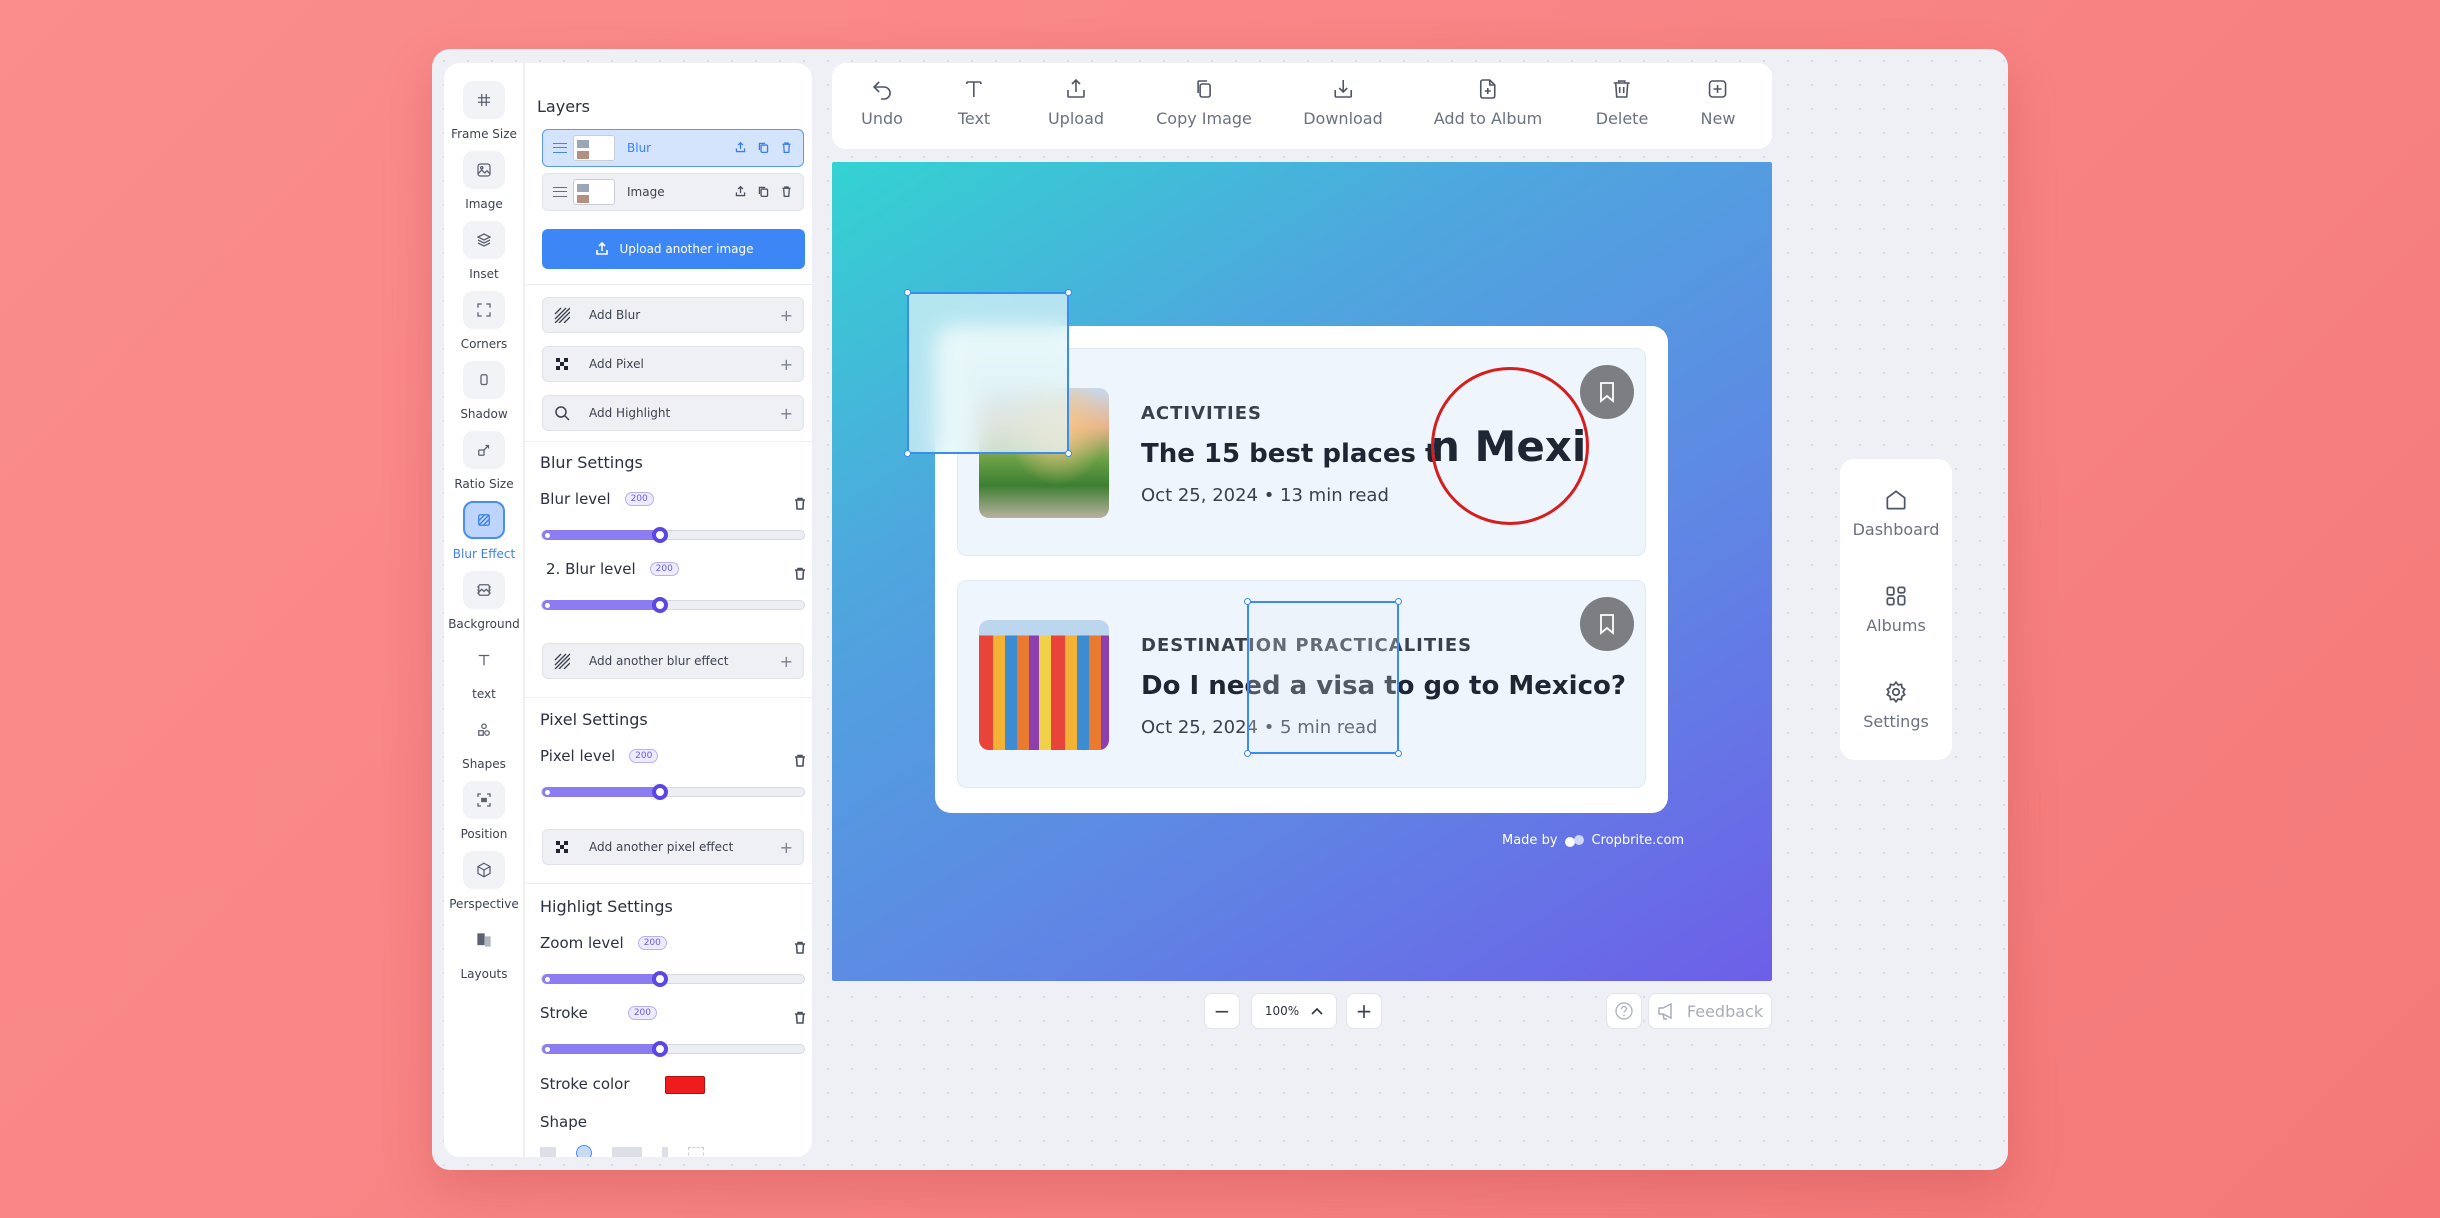 Image resolution: width=2440 pixels, height=1218 pixels. What do you see at coordinates (1574, 840) in the screenshot?
I see `cropbrite-logo-icon` at bounding box center [1574, 840].